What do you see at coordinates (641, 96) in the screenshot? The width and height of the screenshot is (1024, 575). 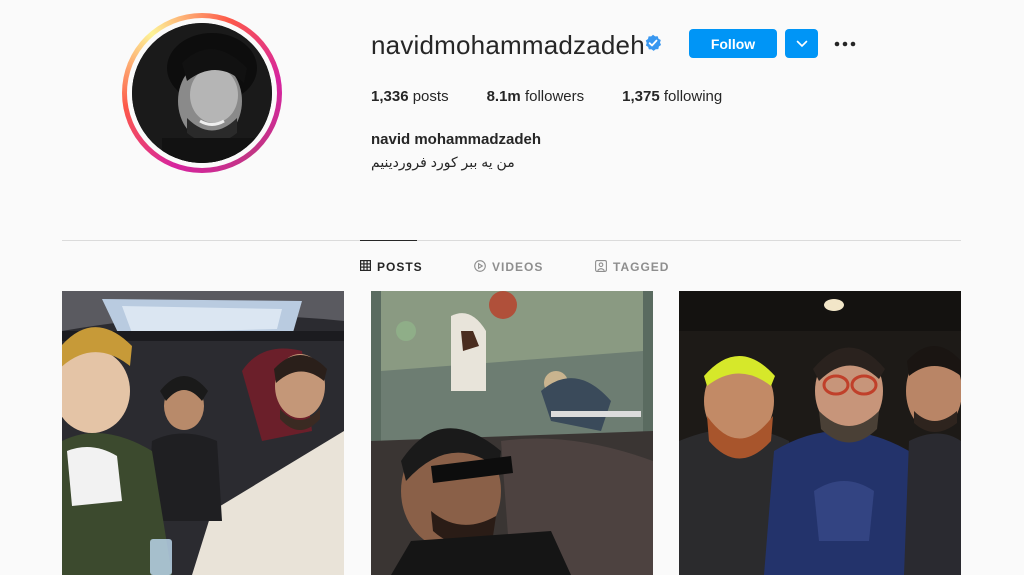 I see `following-count: 1,375` at bounding box center [641, 96].